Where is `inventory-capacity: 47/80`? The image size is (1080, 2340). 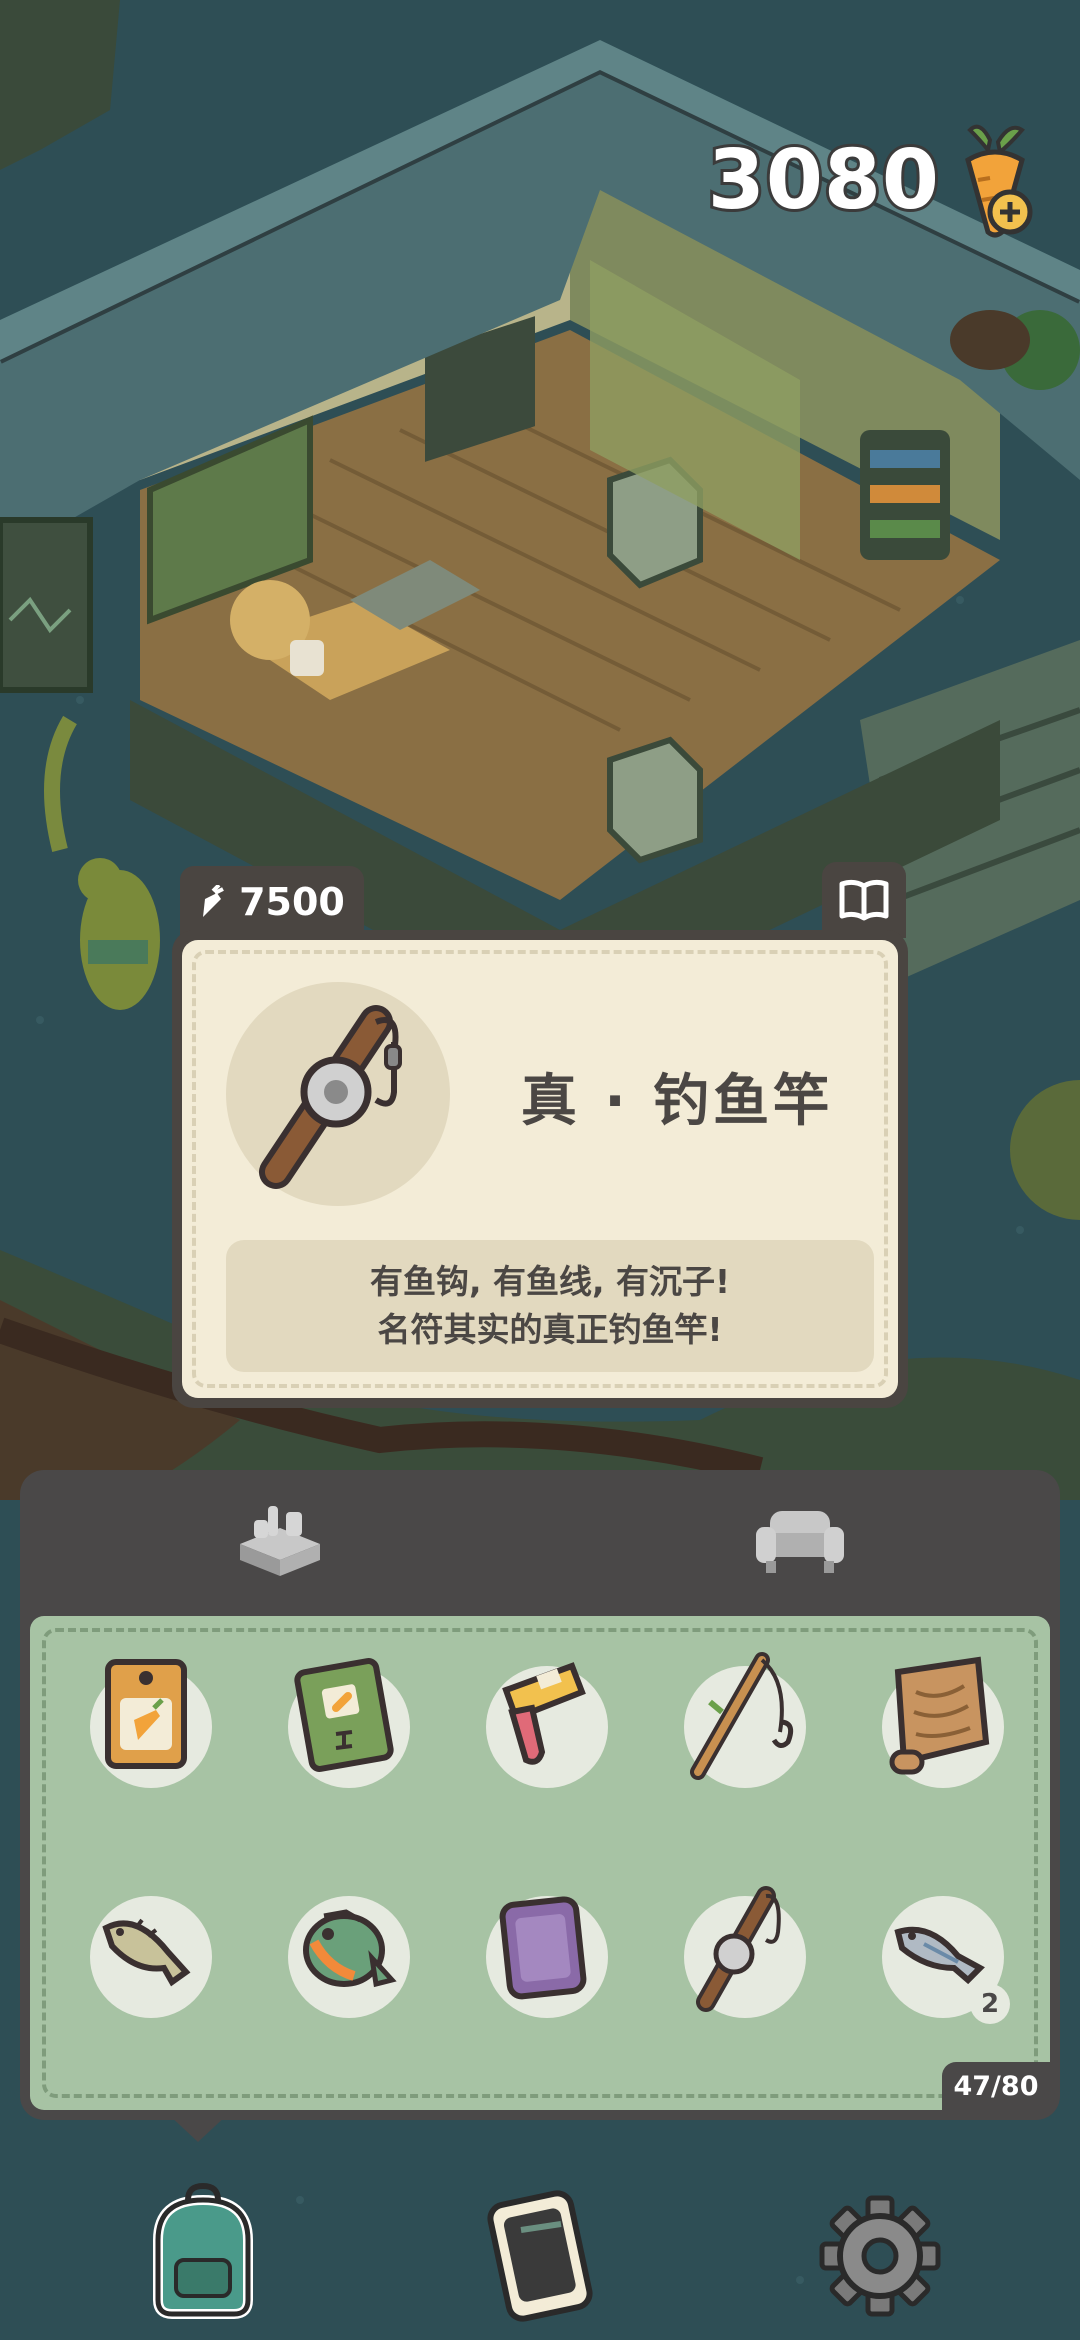 inventory-capacity: 47/80 is located at coordinates (996, 2086).